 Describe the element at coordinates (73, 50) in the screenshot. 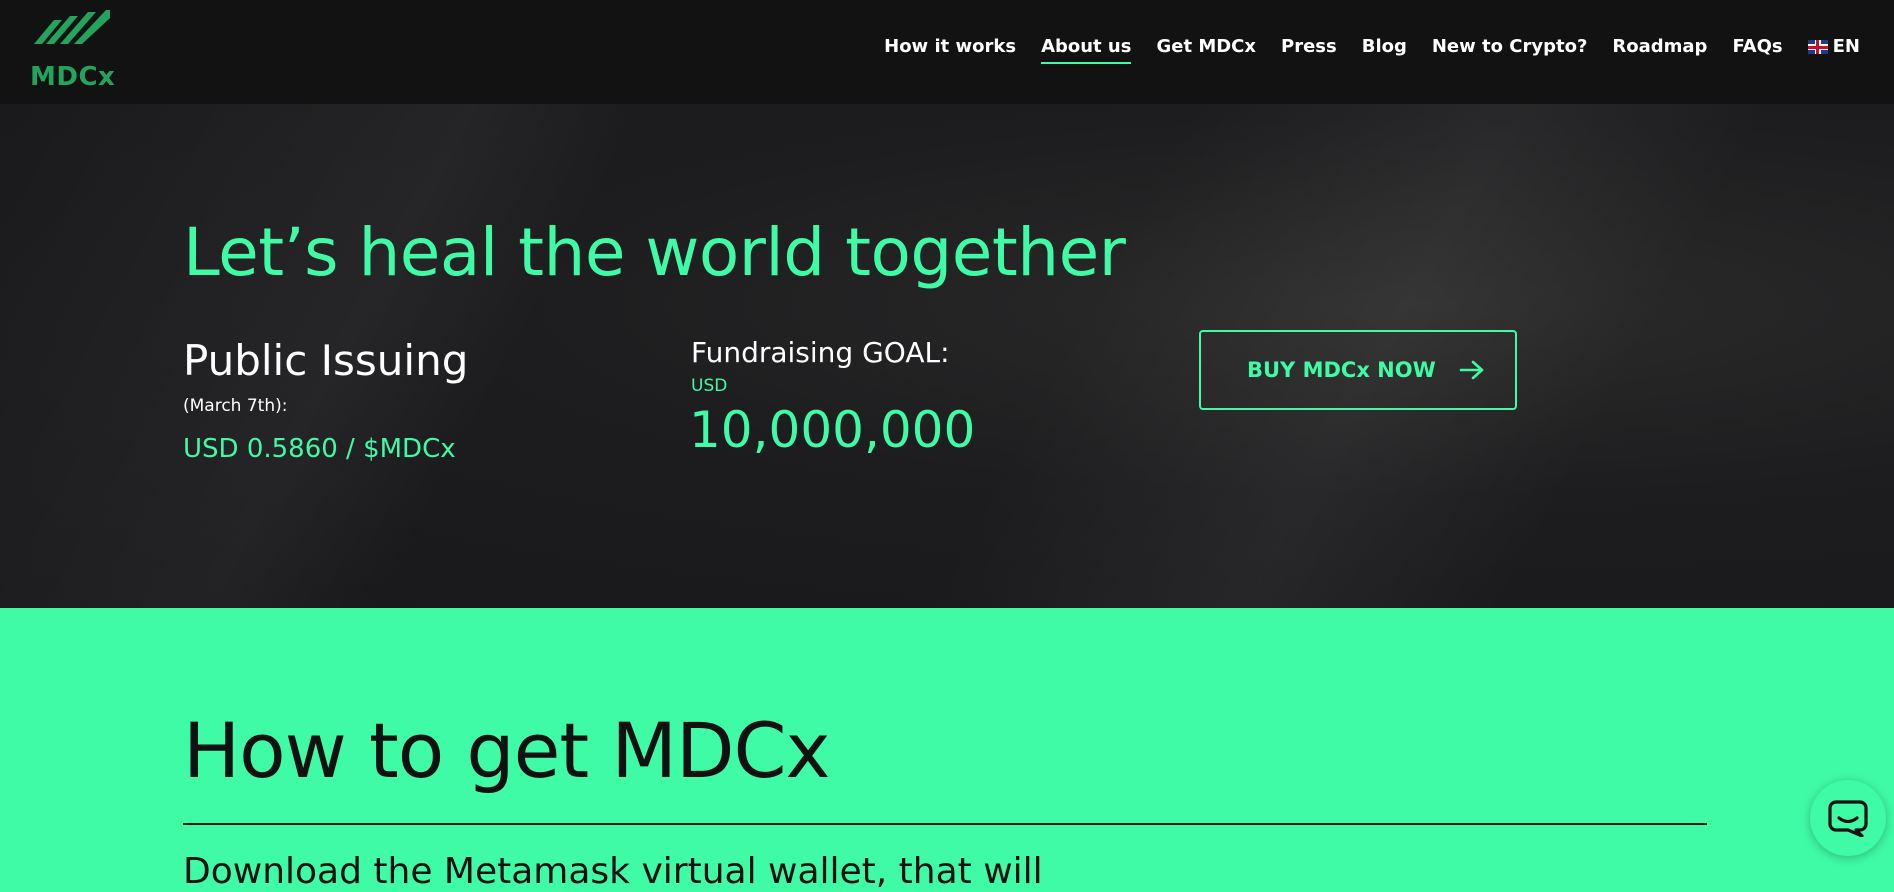

I see `mdcx-logo: MDCx` at that location.